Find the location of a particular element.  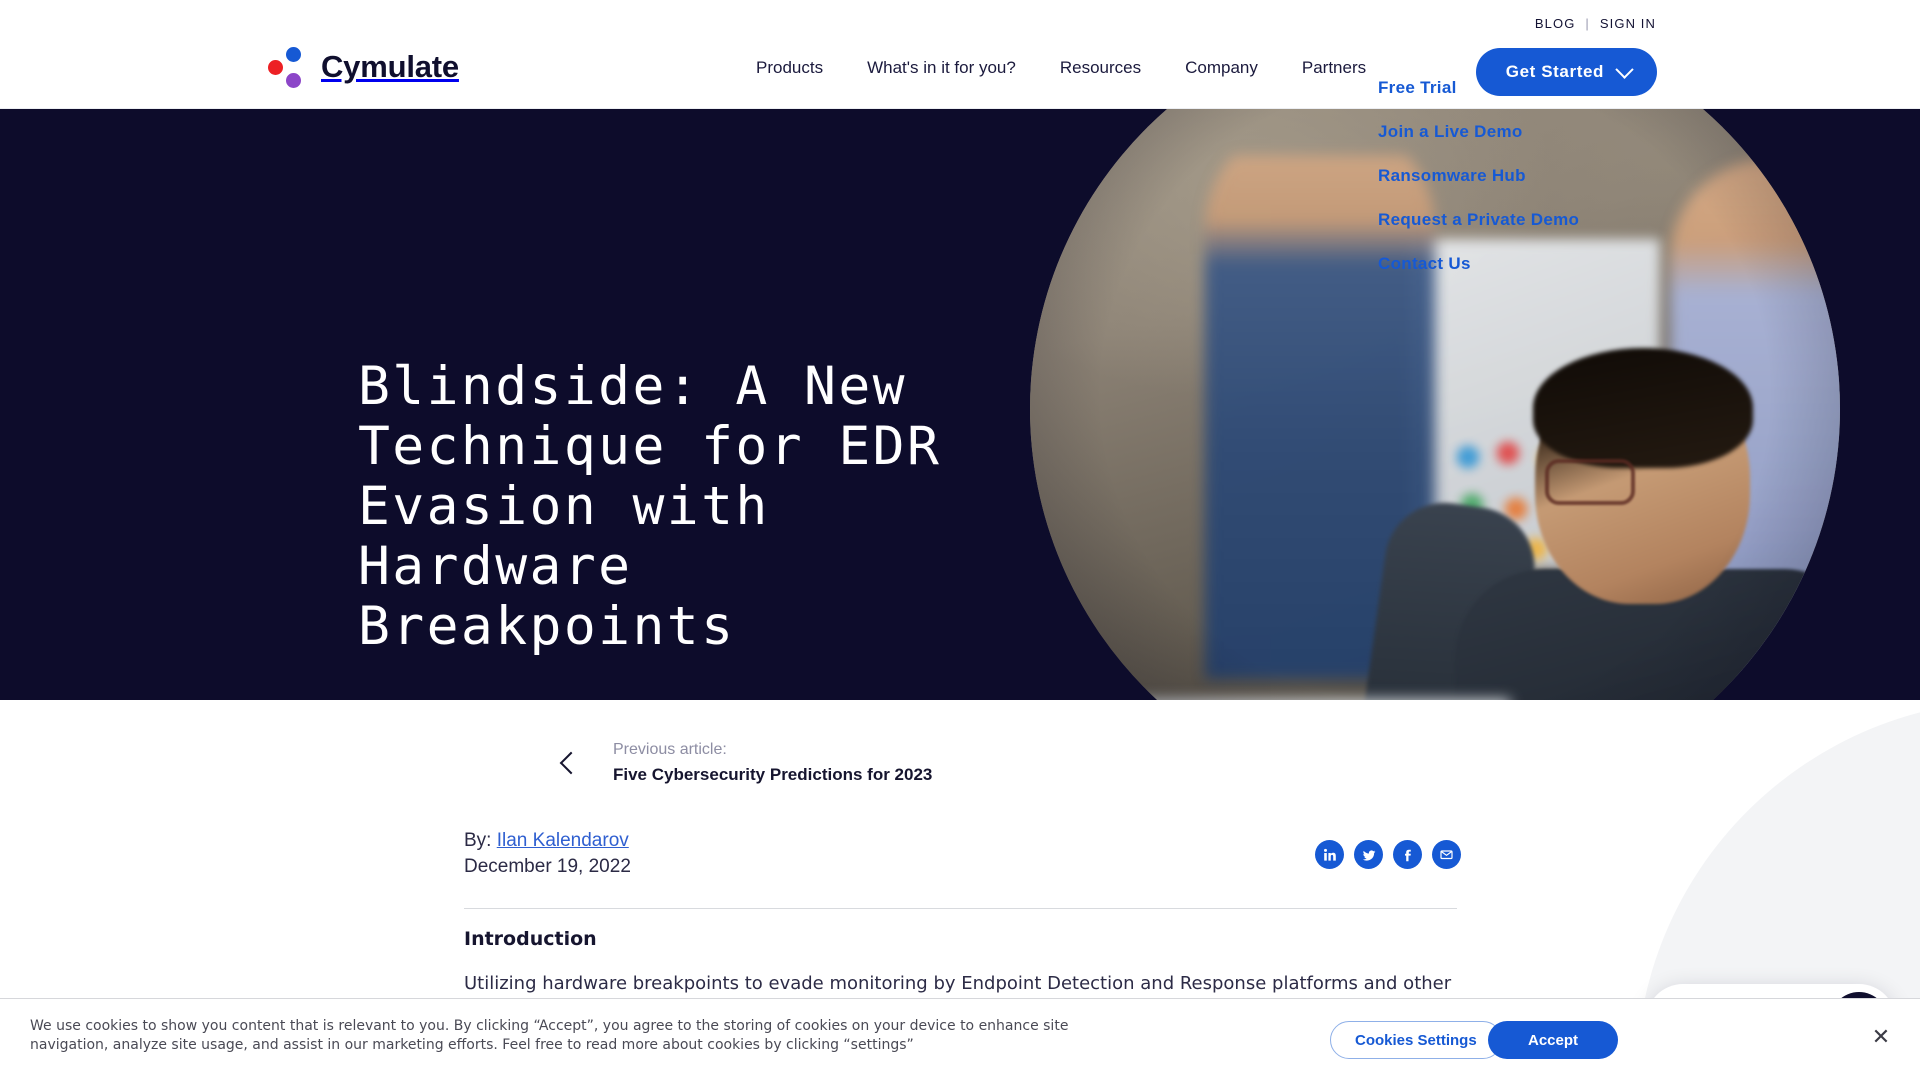

previous-article-title: Five Cybersecurity Predictions for 2023 is located at coordinates (773, 774).